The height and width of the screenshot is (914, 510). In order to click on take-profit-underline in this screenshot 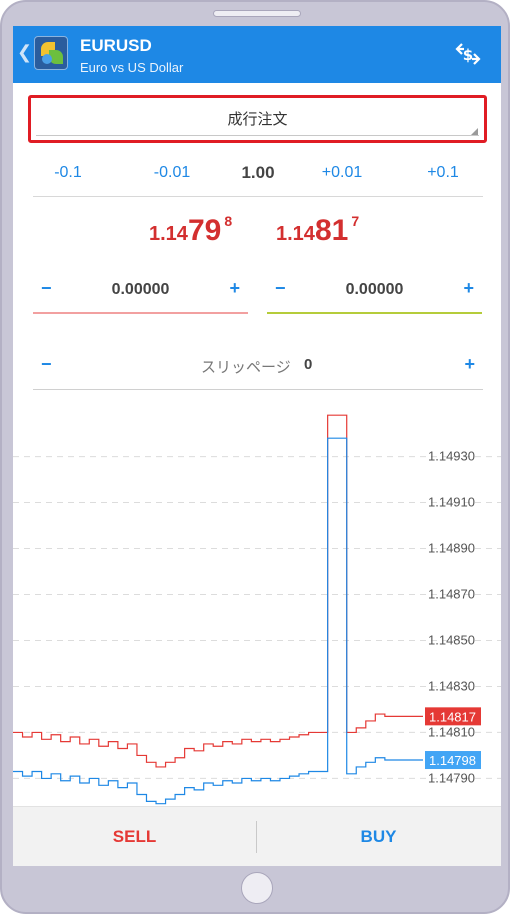, I will do `click(374, 313)`.